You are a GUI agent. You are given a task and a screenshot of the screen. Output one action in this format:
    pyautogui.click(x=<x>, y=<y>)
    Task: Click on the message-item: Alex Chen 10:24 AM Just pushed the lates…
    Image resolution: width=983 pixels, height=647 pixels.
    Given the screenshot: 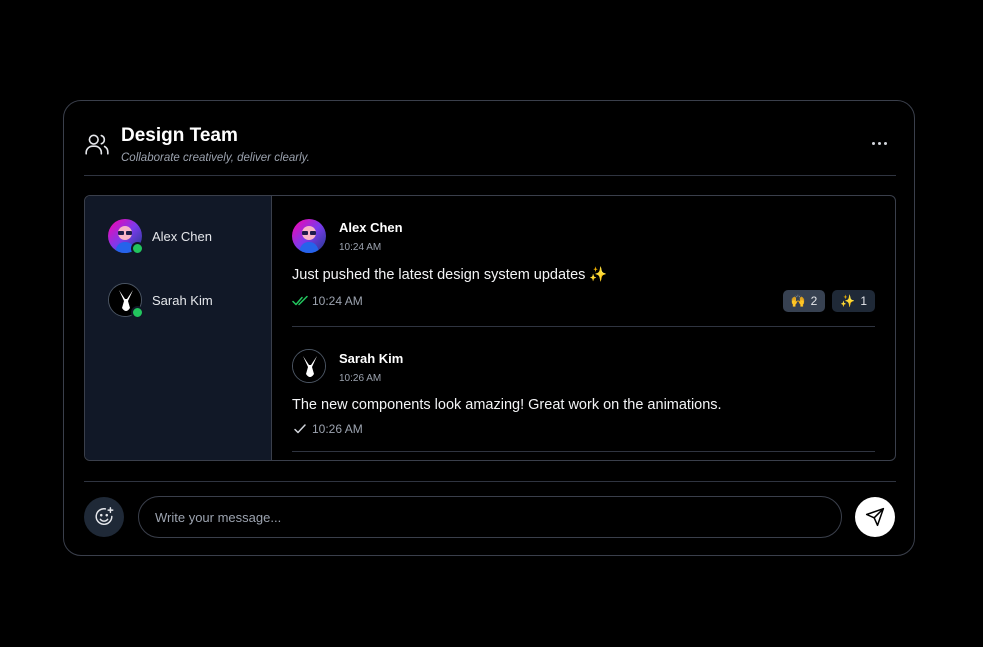 What is the action you would take?
    pyautogui.click(x=583, y=261)
    